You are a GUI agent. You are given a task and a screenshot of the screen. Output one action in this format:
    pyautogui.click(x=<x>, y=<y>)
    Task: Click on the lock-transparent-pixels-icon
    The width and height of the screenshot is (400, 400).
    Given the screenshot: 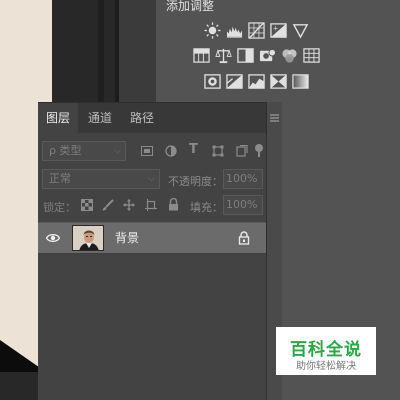 What is the action you would take?
    pyautogui.click(x=87, y=205)
    